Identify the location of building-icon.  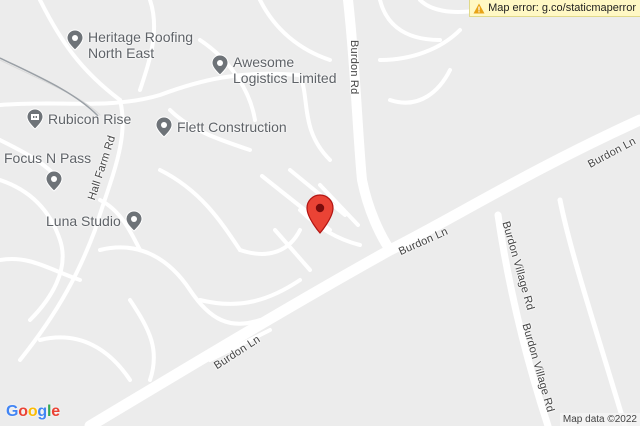
(35, 119).